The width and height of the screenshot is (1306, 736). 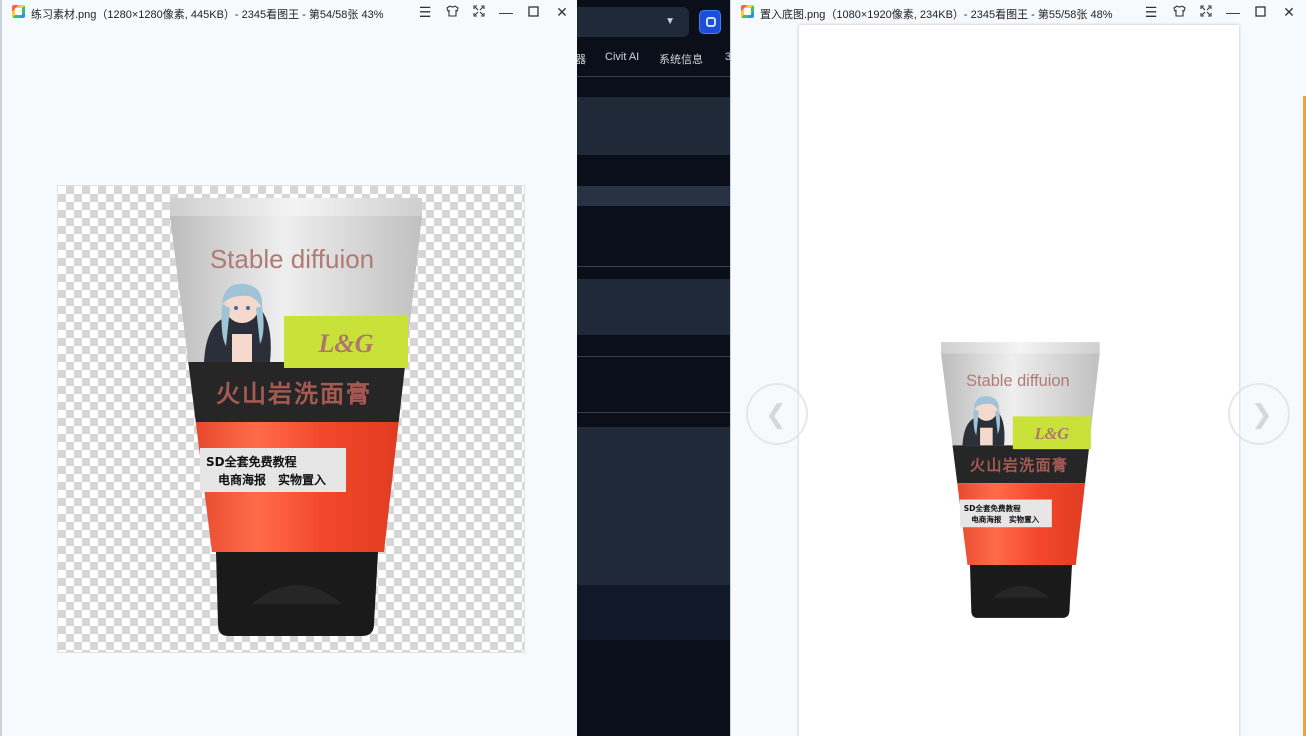 I want to click on refresh-icon, so click(x=711, y=22).